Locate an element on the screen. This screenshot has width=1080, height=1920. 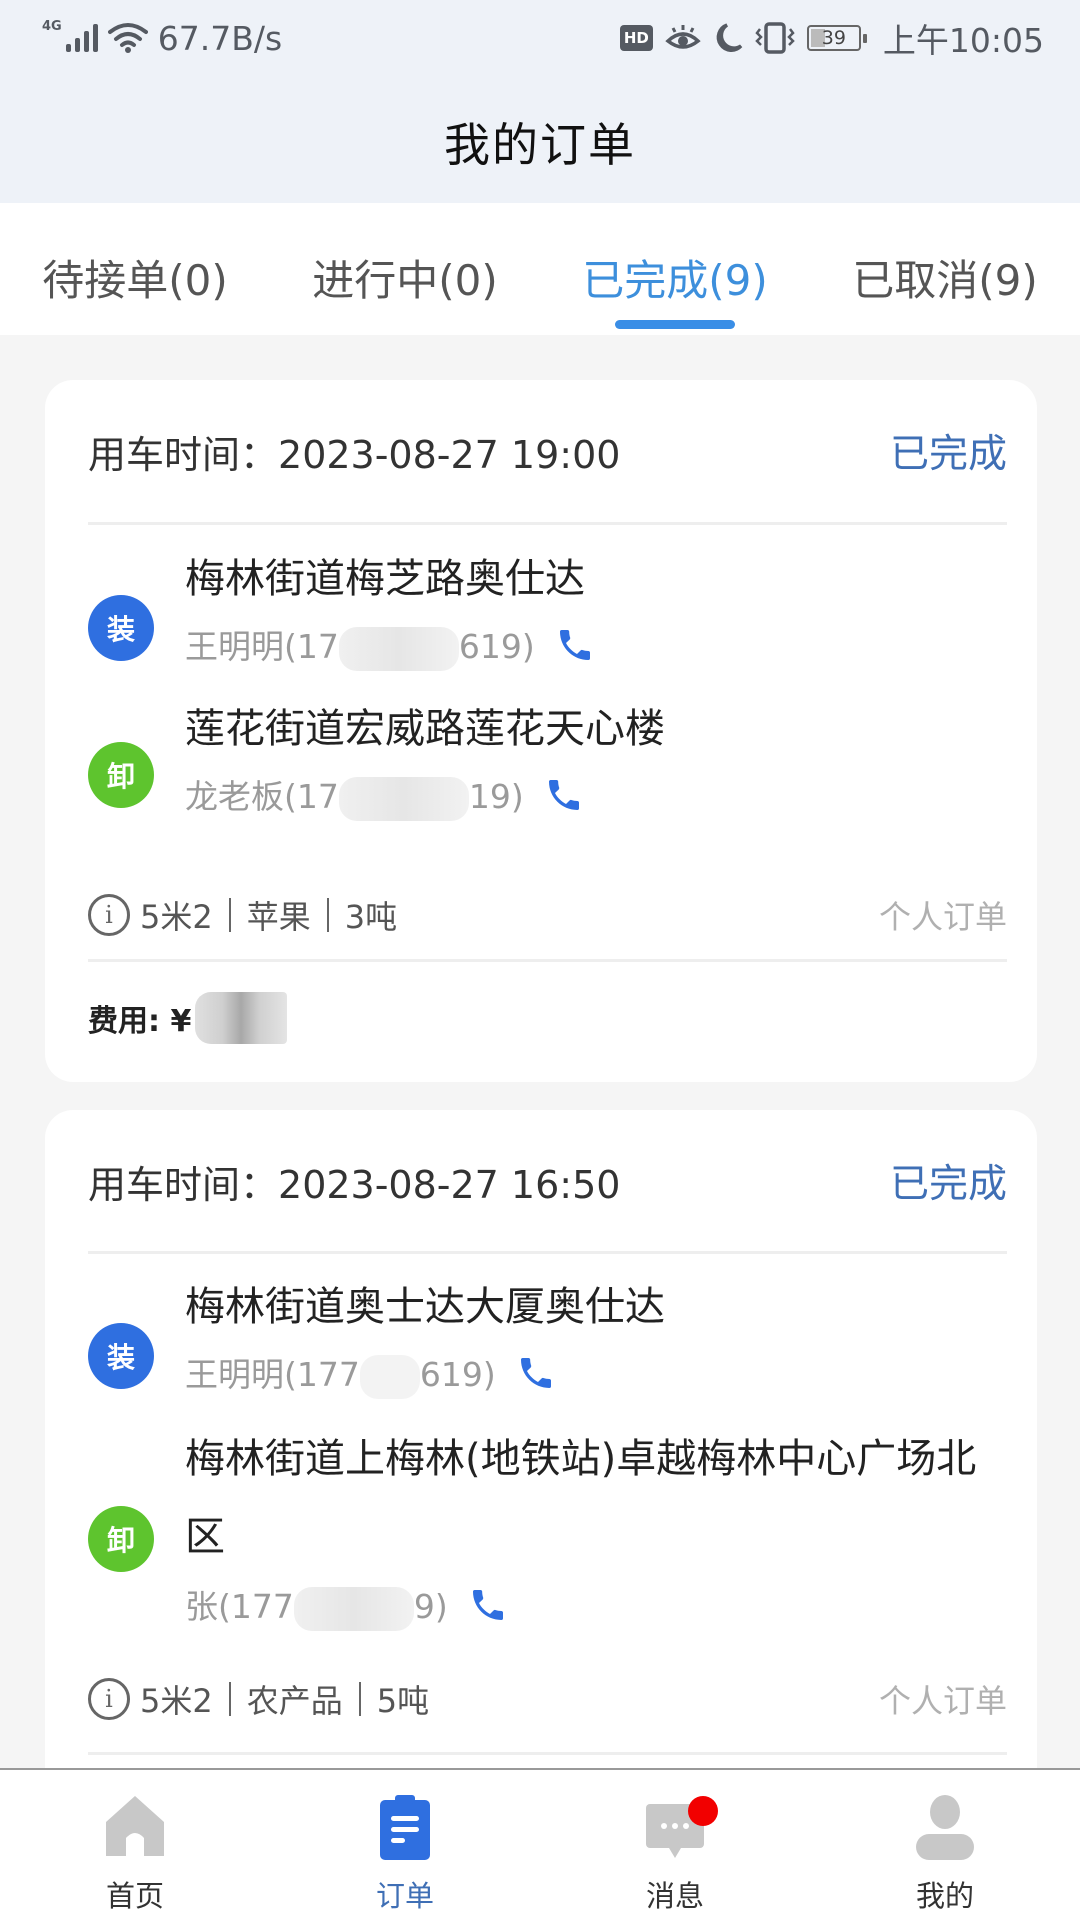
battery-icon: 39 is located at coordinates (836, 38).